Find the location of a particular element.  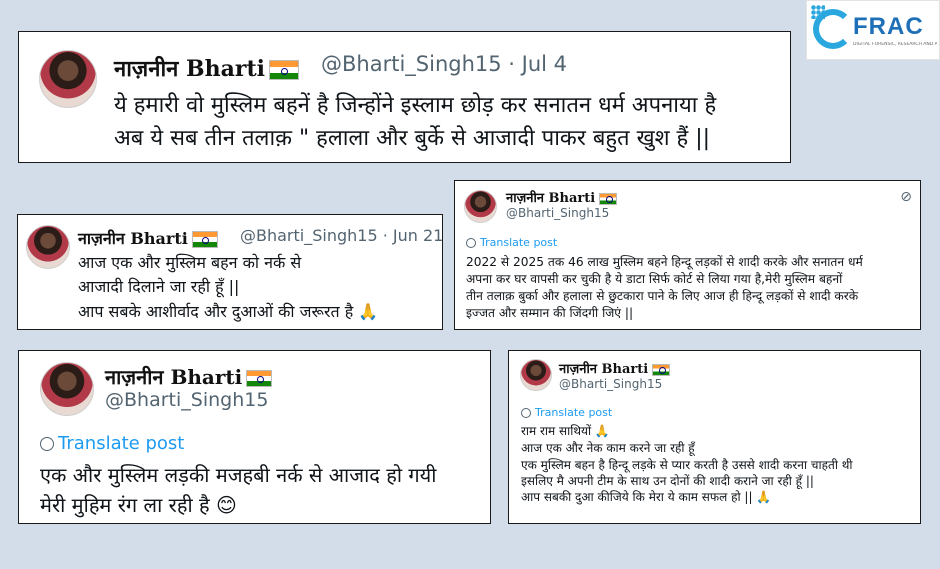

grok-icon: ⊘ is located at coordinates (906, 197).